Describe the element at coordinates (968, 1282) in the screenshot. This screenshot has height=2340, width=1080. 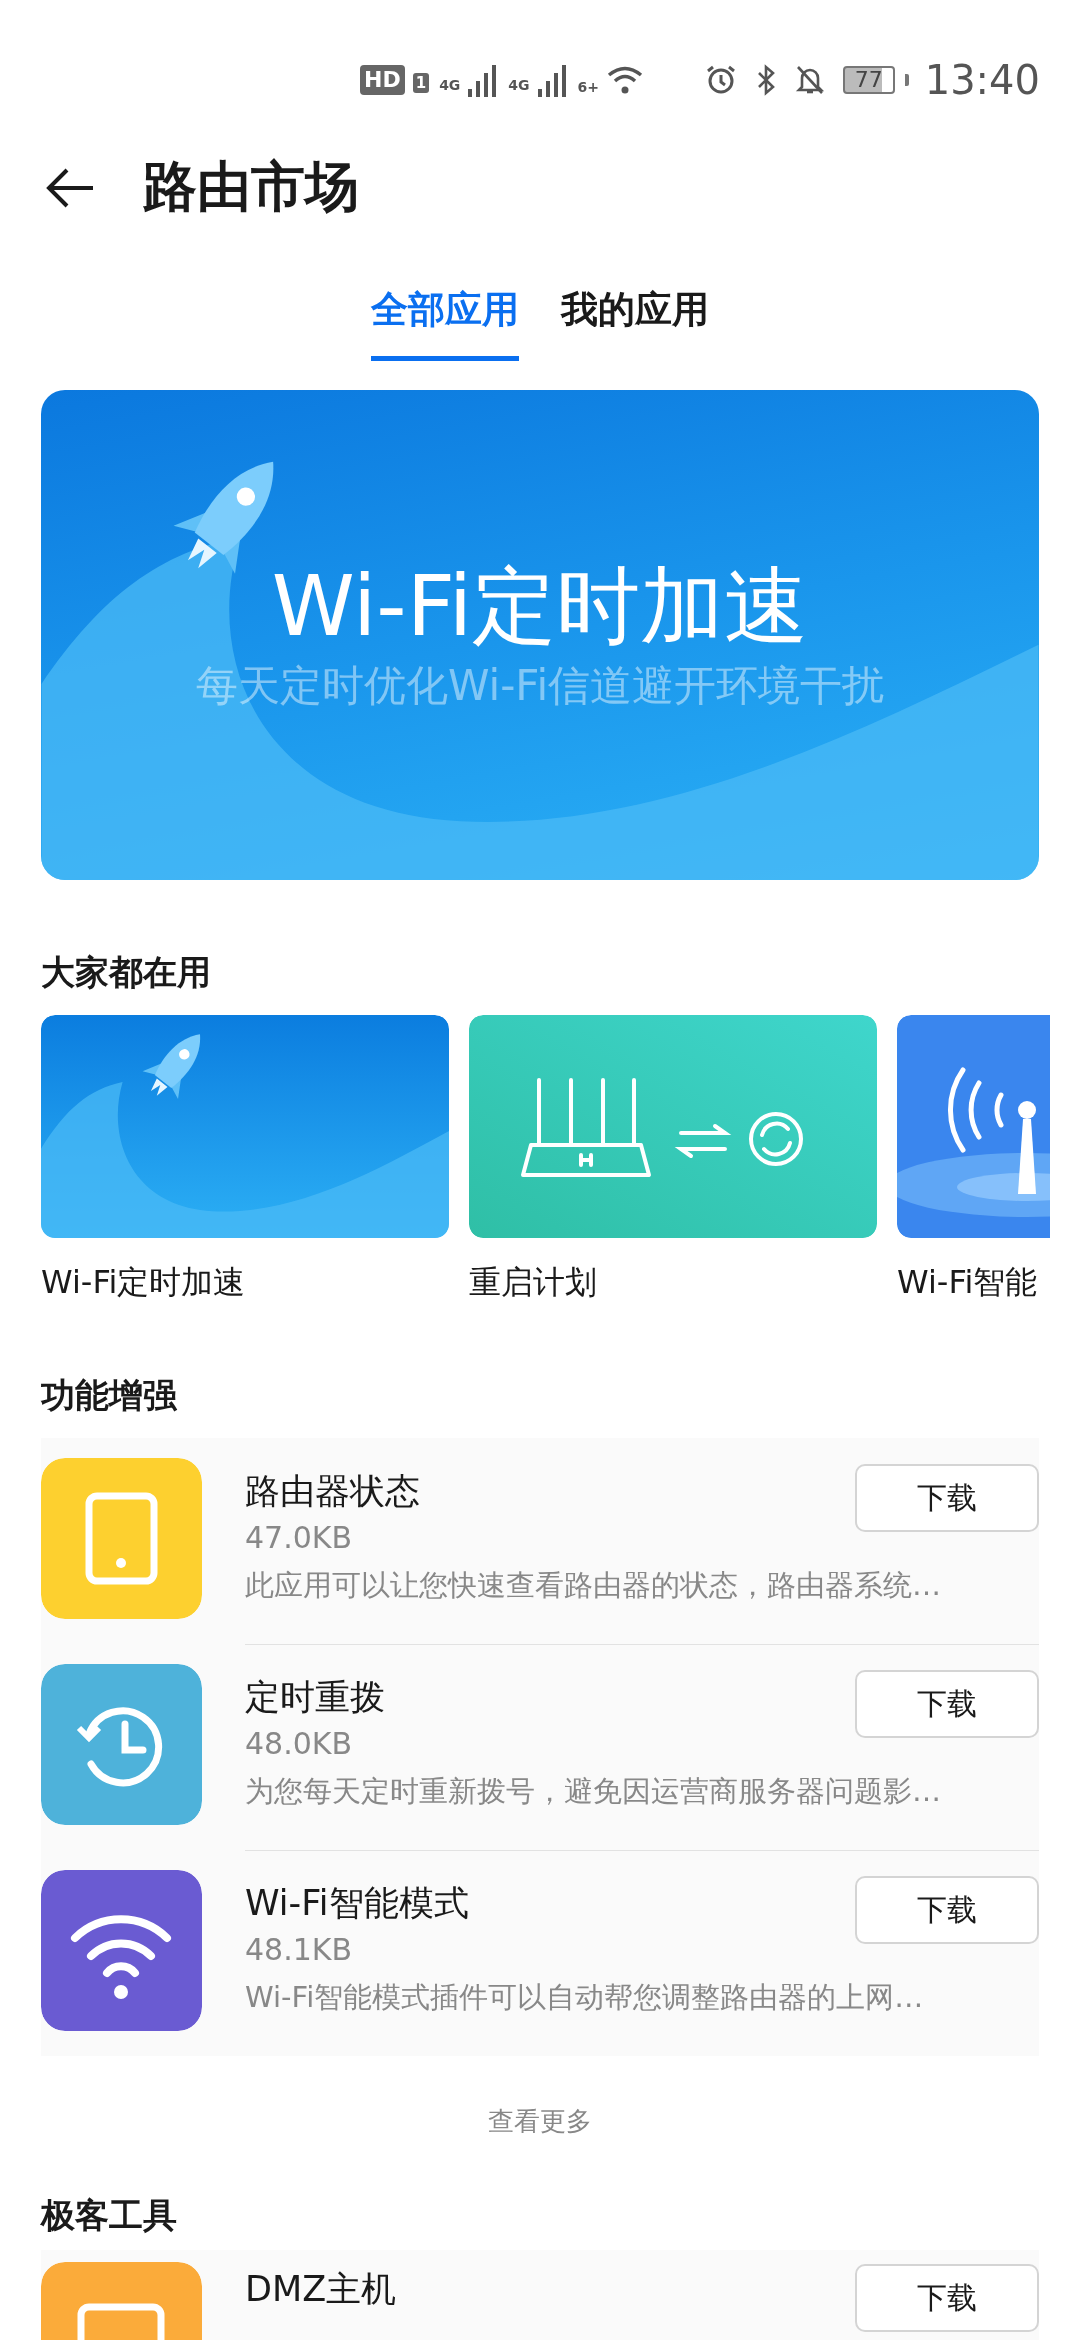
I see `card-label: Wi-Fi智能` at that location.